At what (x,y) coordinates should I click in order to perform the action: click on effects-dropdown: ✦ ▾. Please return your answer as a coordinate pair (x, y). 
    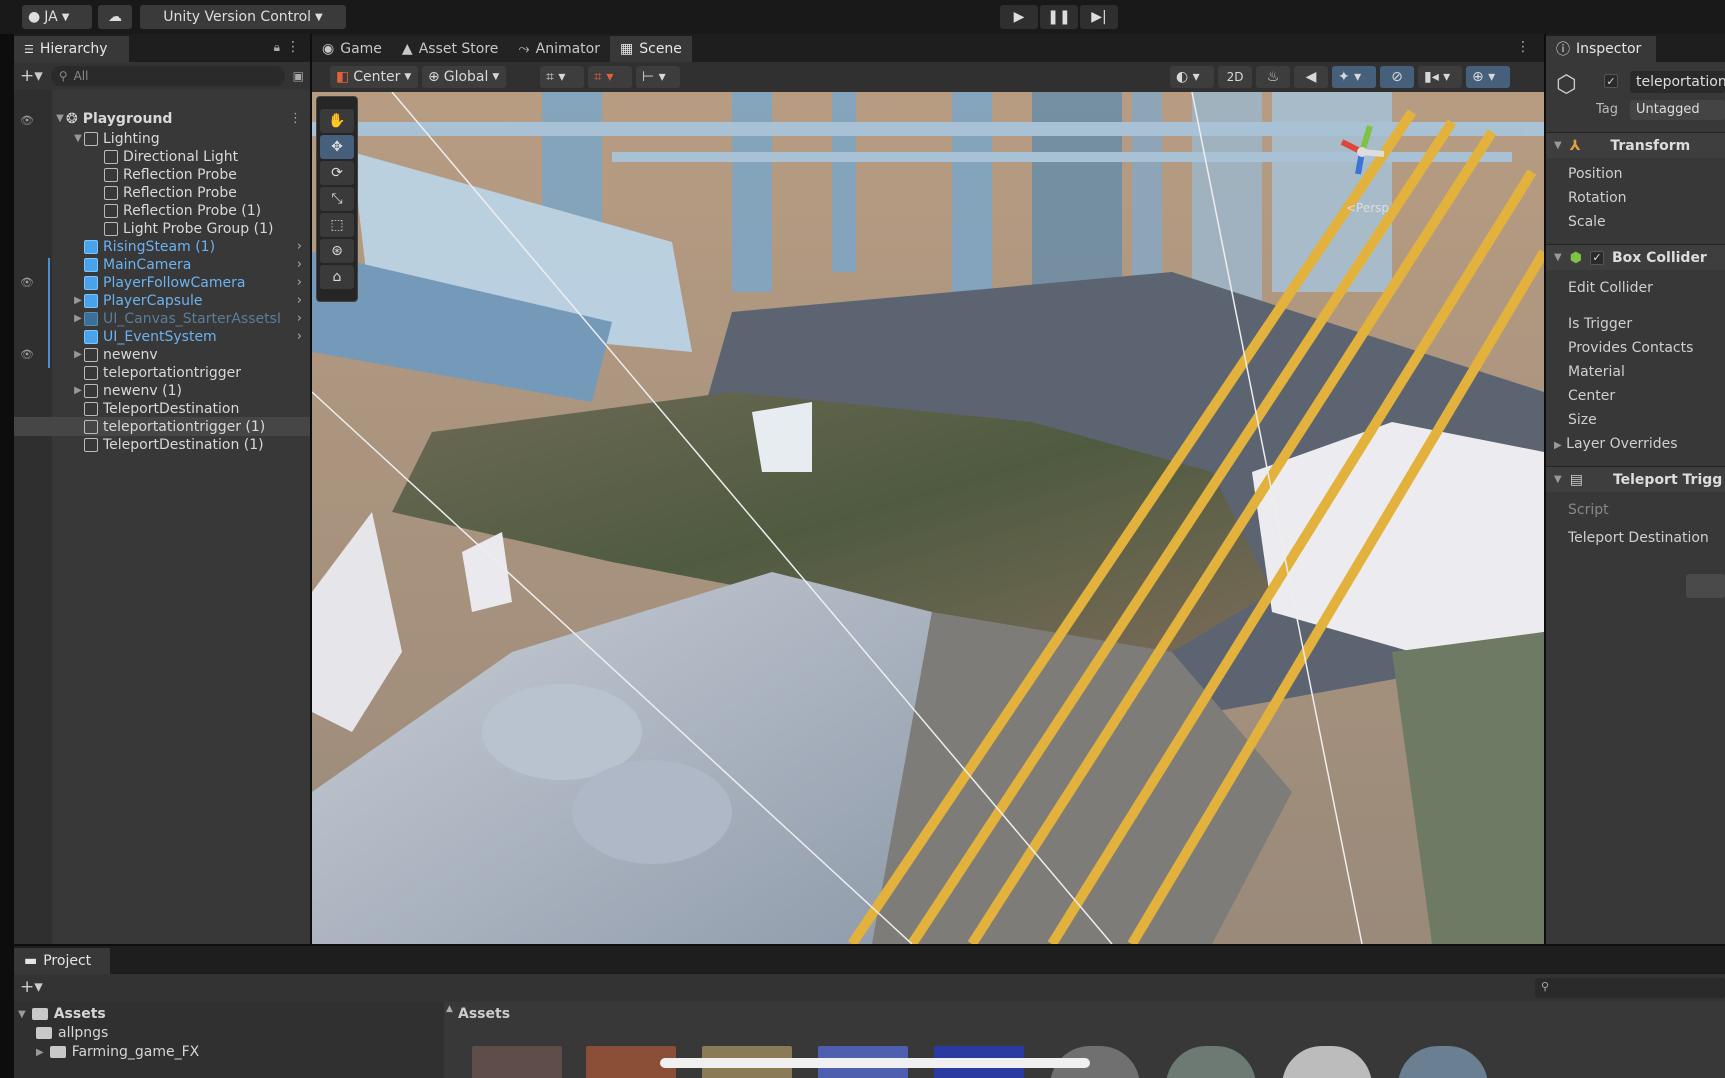
    Looking at the image, I should click on (1354, 77).